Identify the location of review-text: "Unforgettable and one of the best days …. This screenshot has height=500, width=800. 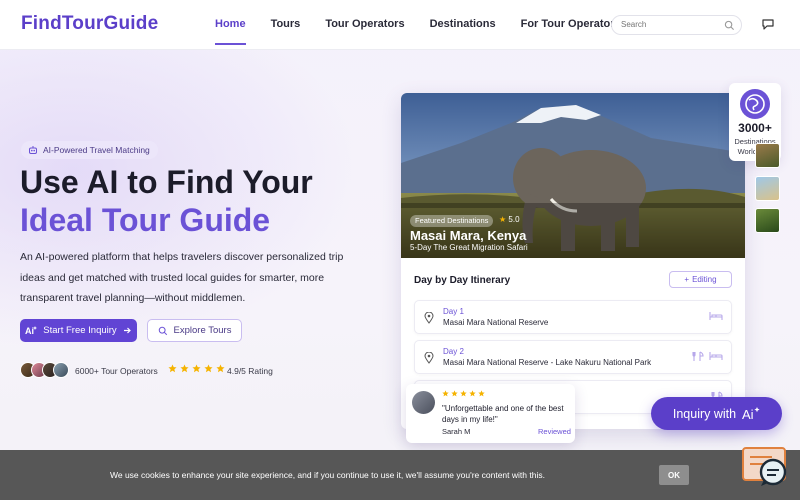
(503, 414).